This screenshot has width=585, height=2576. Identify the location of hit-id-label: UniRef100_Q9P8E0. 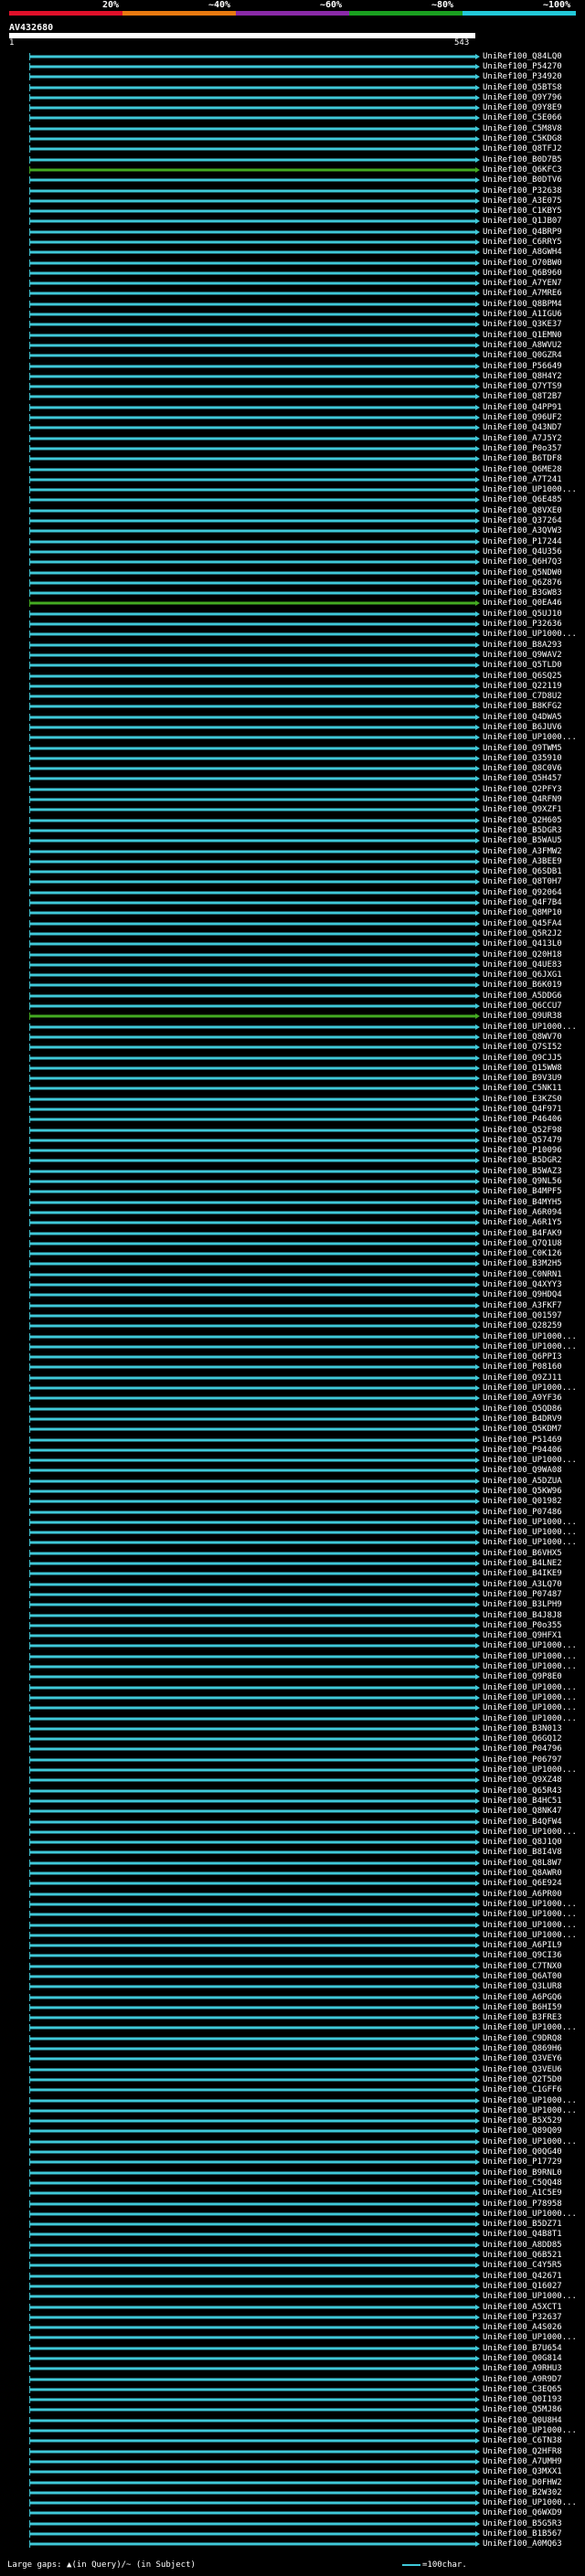
(522, 1676).